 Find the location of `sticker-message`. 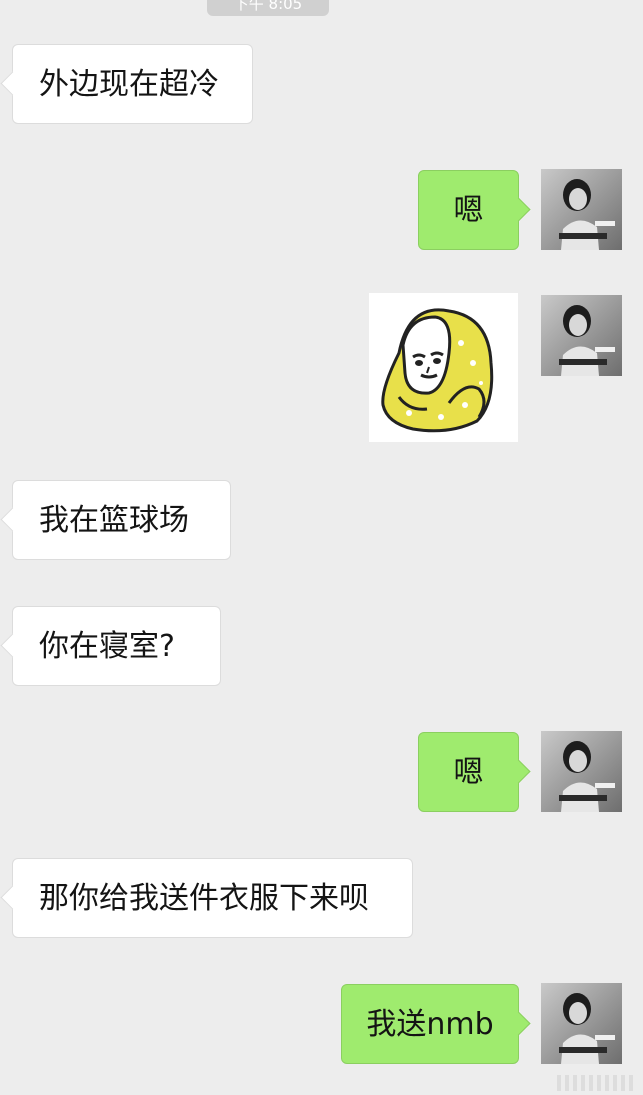

sticker-message is located at coordinates (443, 367).